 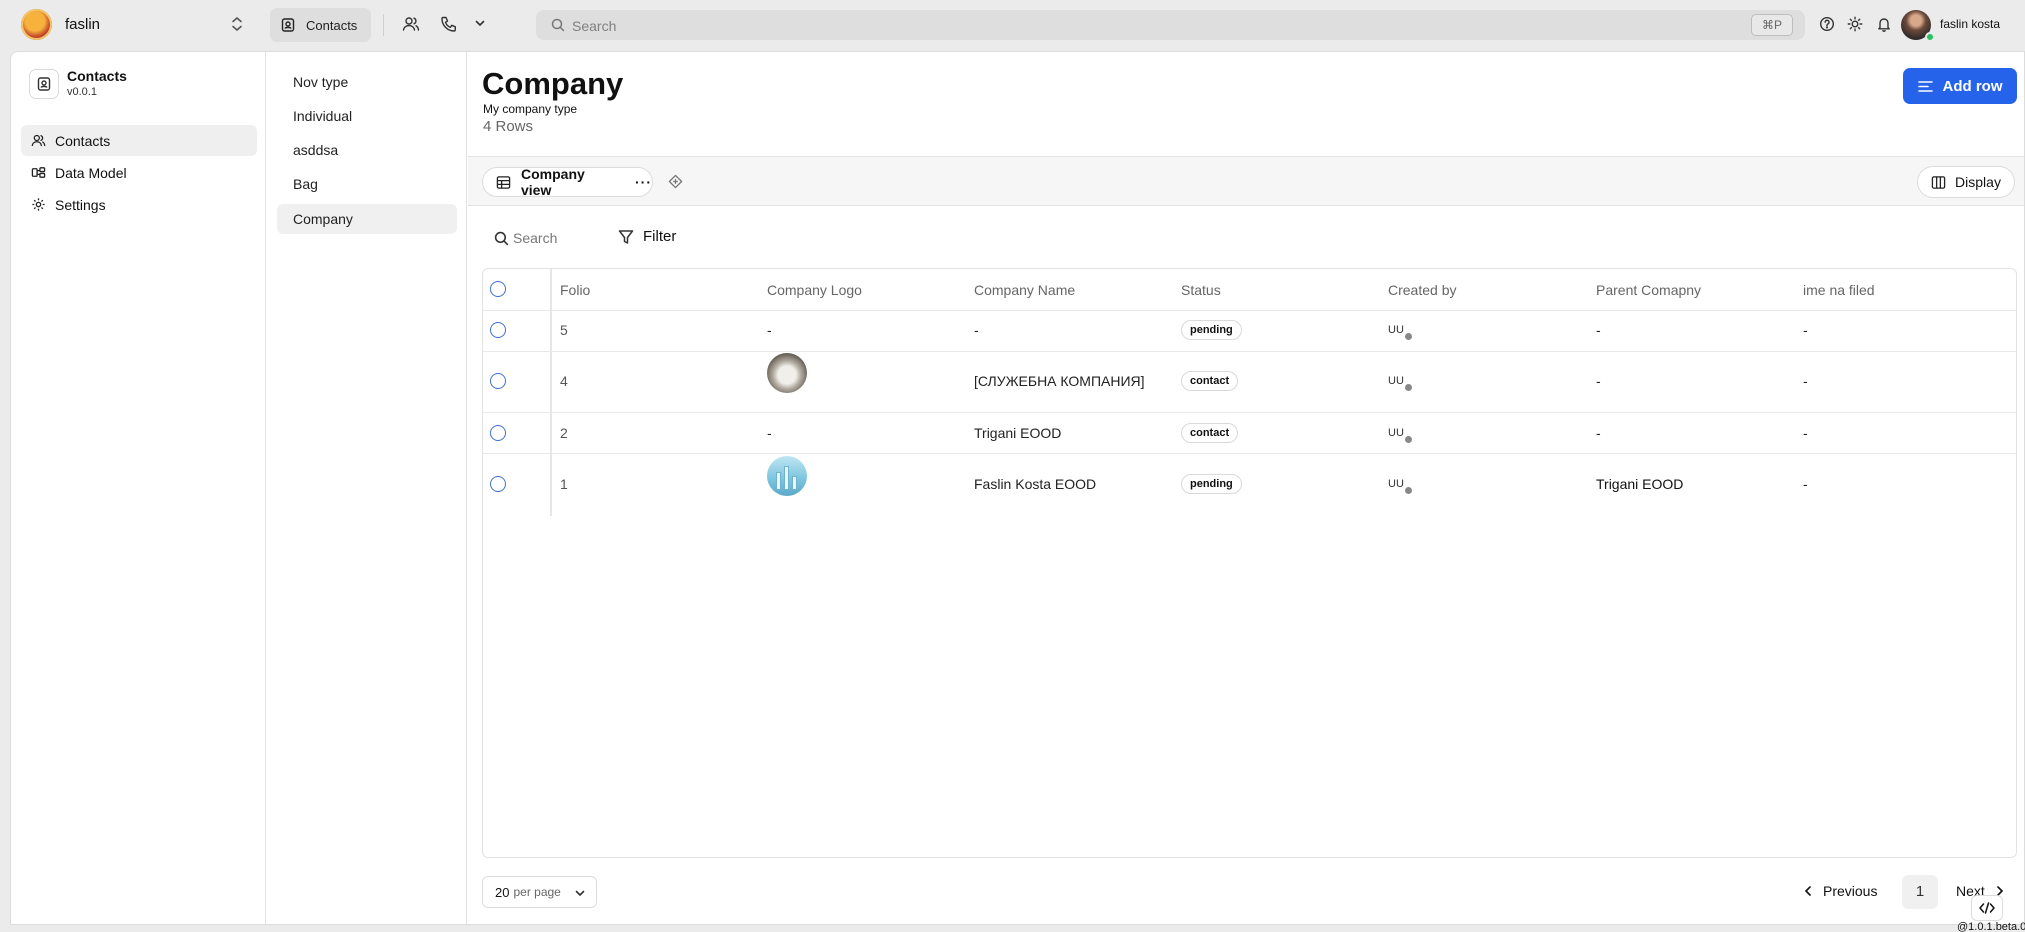 I want to click on previous-page-button: Previous, so click(x=1840, y=891).